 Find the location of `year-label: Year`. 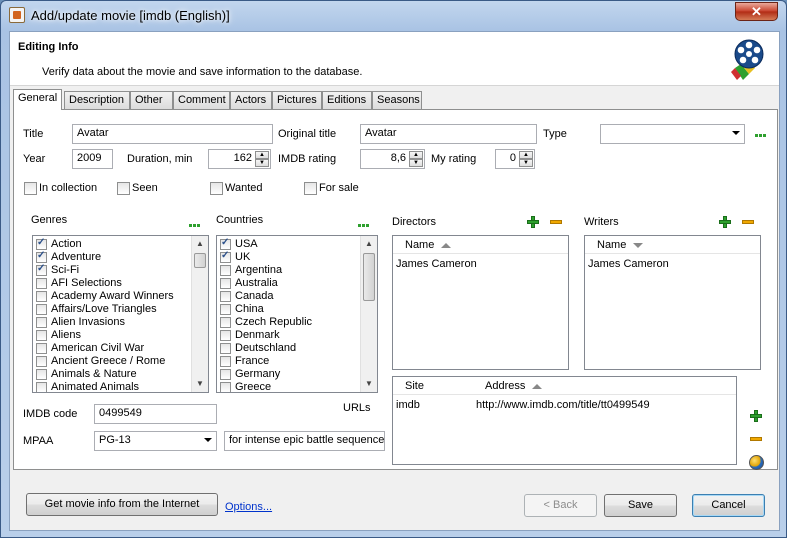

year-label: Year is located at coordinates (34, 159).